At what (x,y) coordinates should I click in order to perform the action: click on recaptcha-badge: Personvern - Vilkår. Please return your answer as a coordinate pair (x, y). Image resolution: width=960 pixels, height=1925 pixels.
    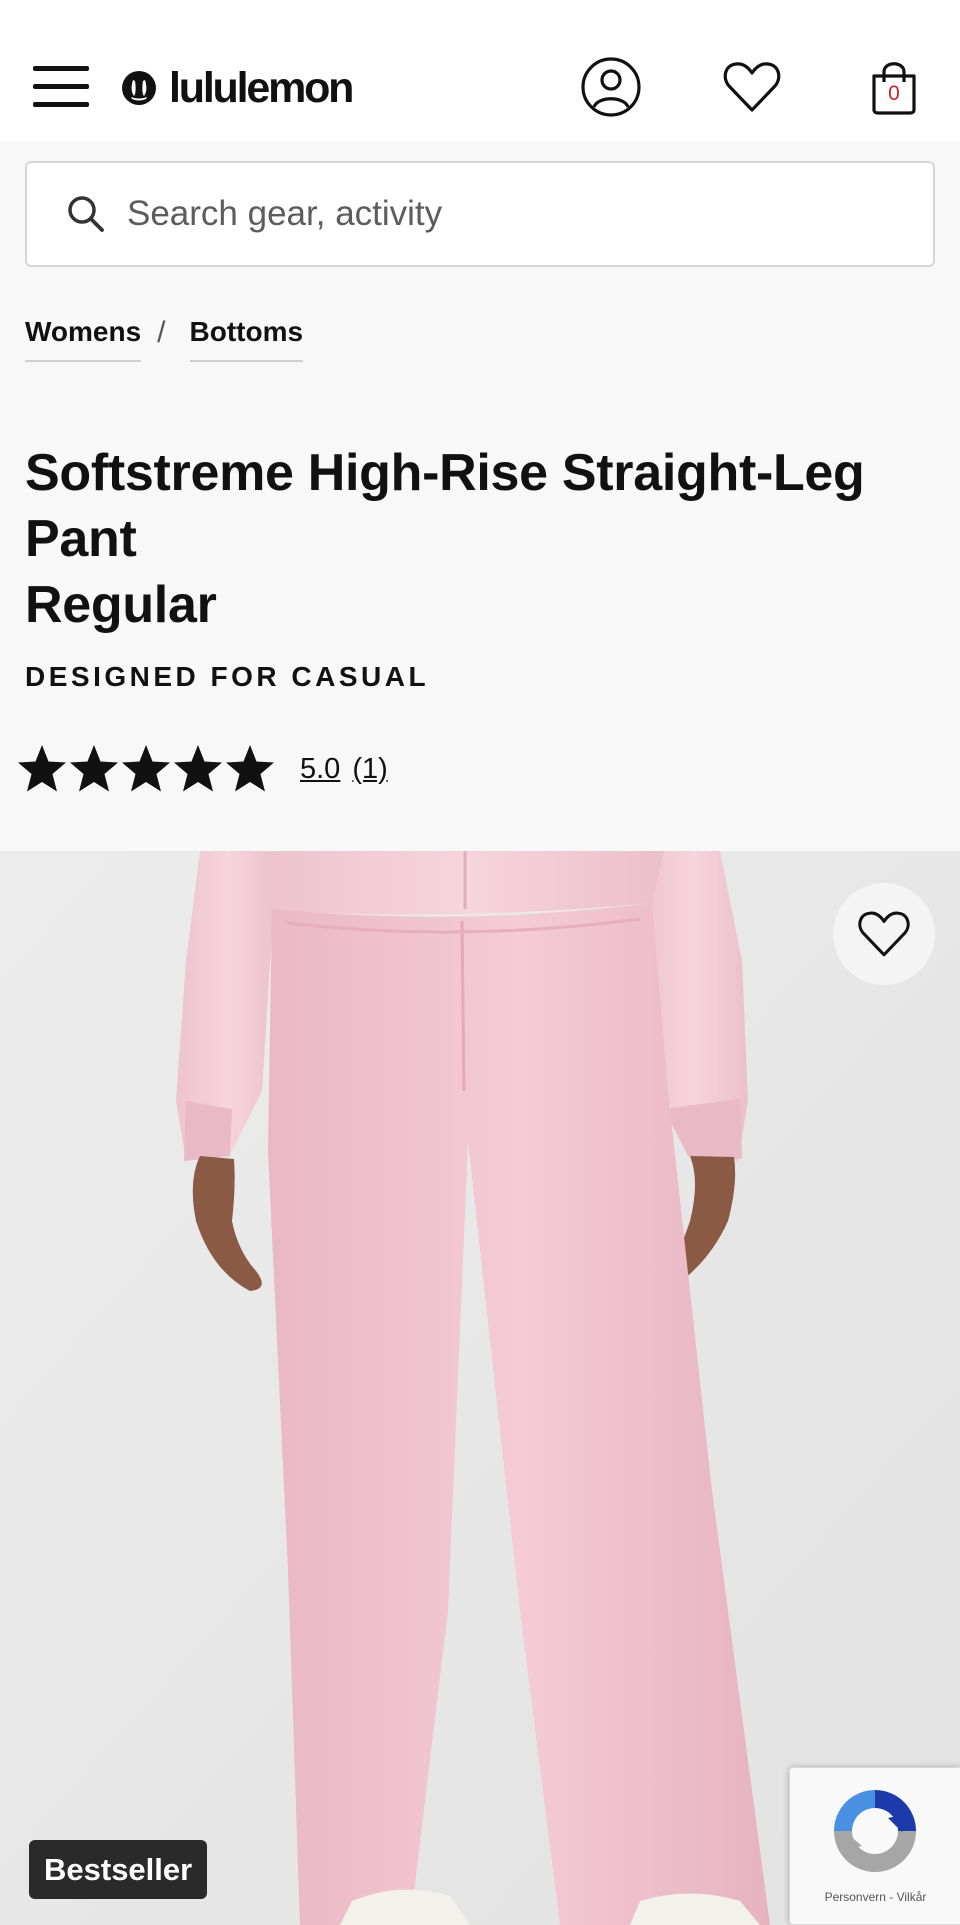
    Looking at the image, I should click on (874, 1846).